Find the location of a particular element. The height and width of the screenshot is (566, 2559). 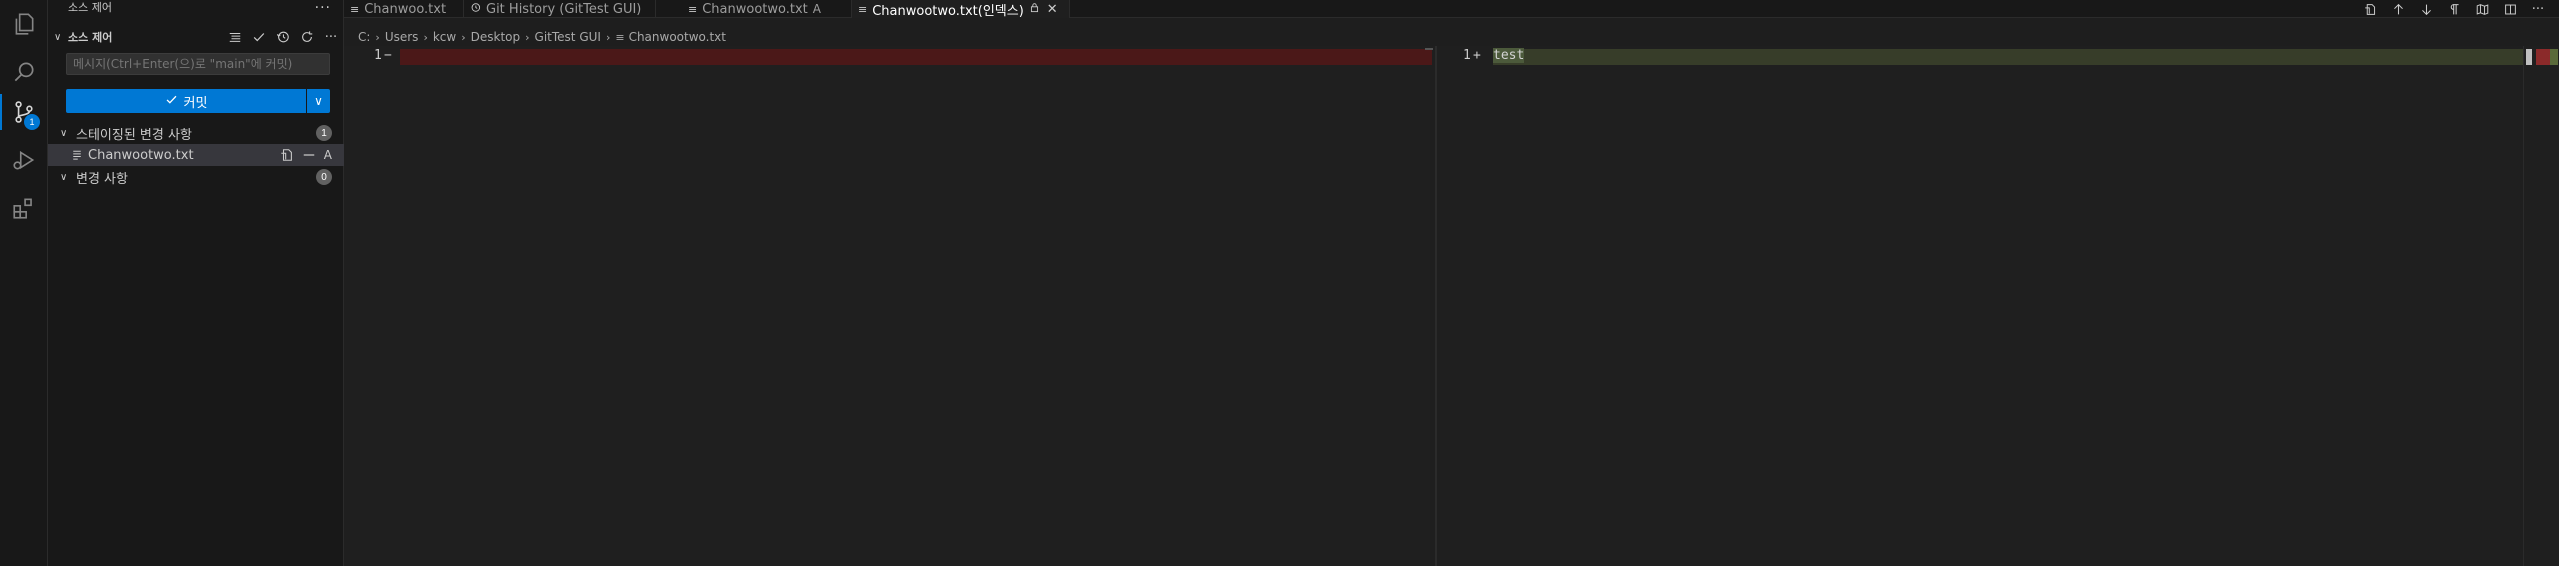

changes-count-badge: 0 is located at coordinates (324, 177).